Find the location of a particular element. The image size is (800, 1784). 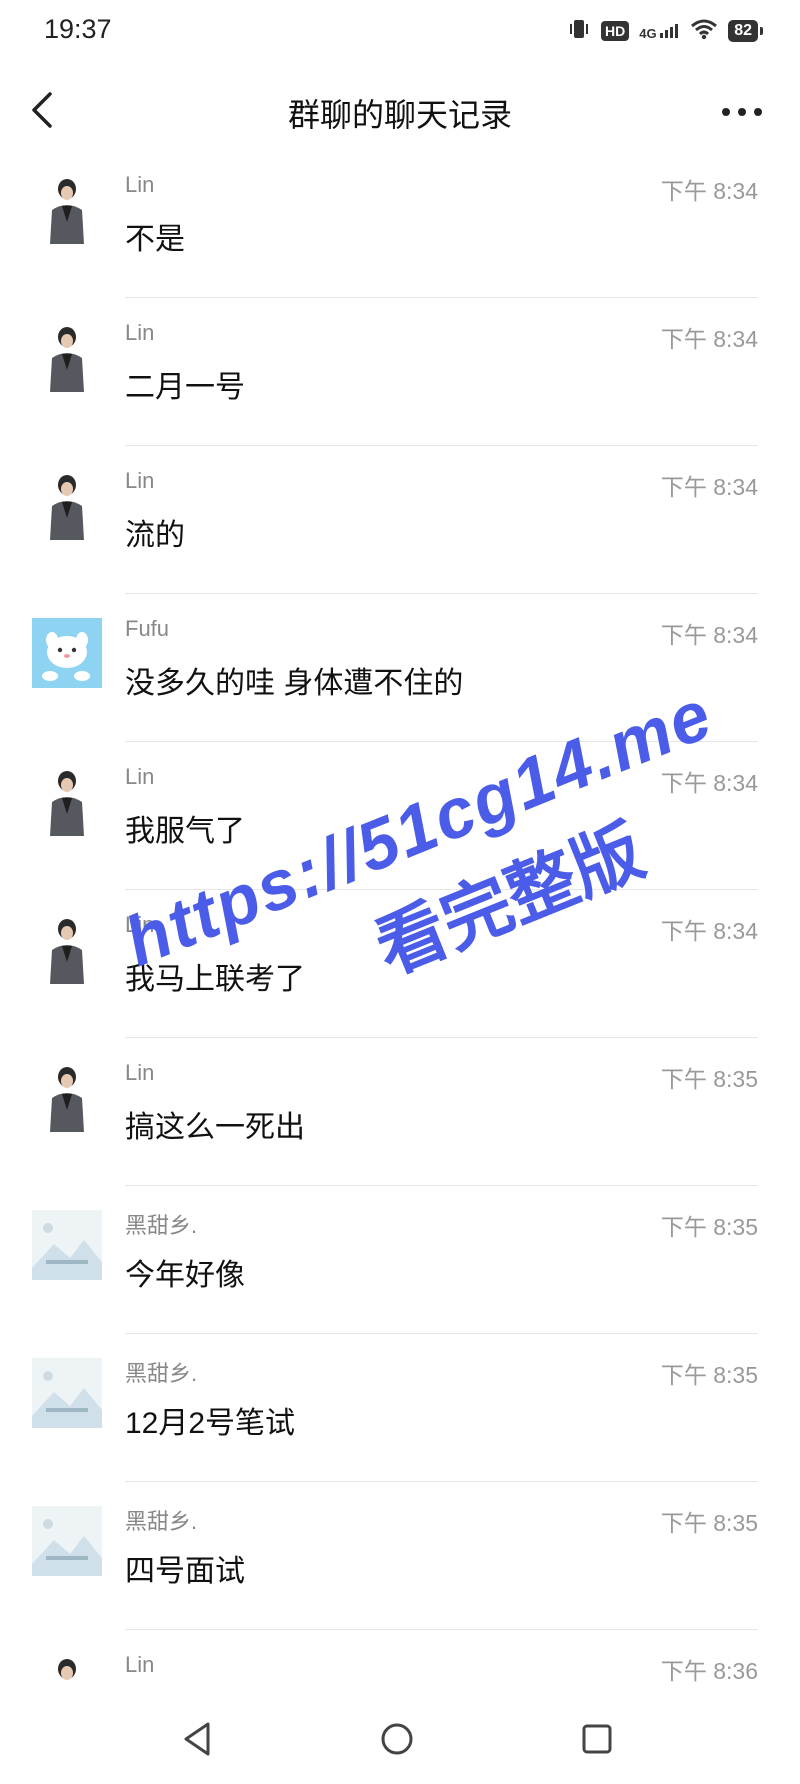

system-home-button is located at coordinates (397, 1739).